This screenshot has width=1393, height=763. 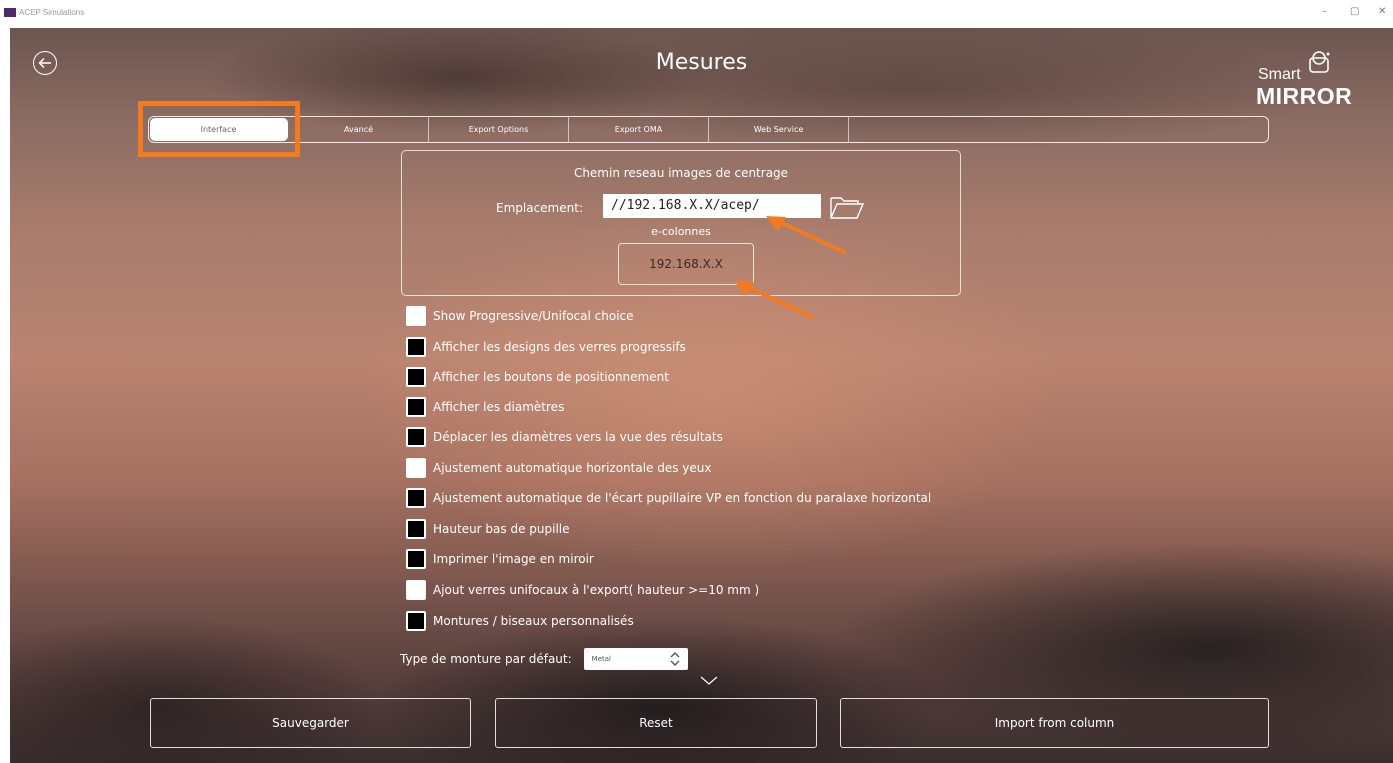 What do you see at coordinates (779, 129) in the screenshot?
I see `tab-web-service: Web Service` at bounding box center [779, 129].